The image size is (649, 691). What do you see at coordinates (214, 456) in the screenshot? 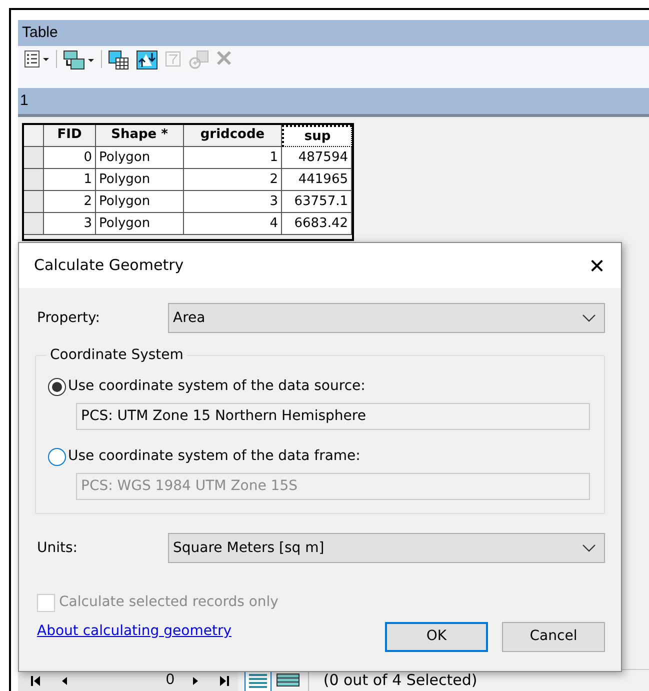
I see `radio-label: Use coordinate system of the data frame:` at bounding box center [214, 456].